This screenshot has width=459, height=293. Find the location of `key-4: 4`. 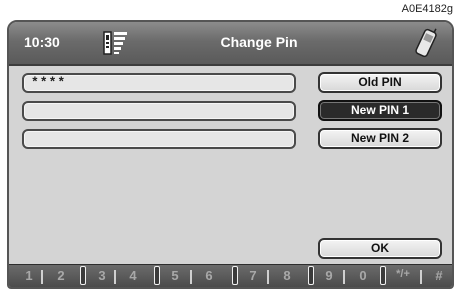

key-4: 4 is located at coordinates (133, 275).